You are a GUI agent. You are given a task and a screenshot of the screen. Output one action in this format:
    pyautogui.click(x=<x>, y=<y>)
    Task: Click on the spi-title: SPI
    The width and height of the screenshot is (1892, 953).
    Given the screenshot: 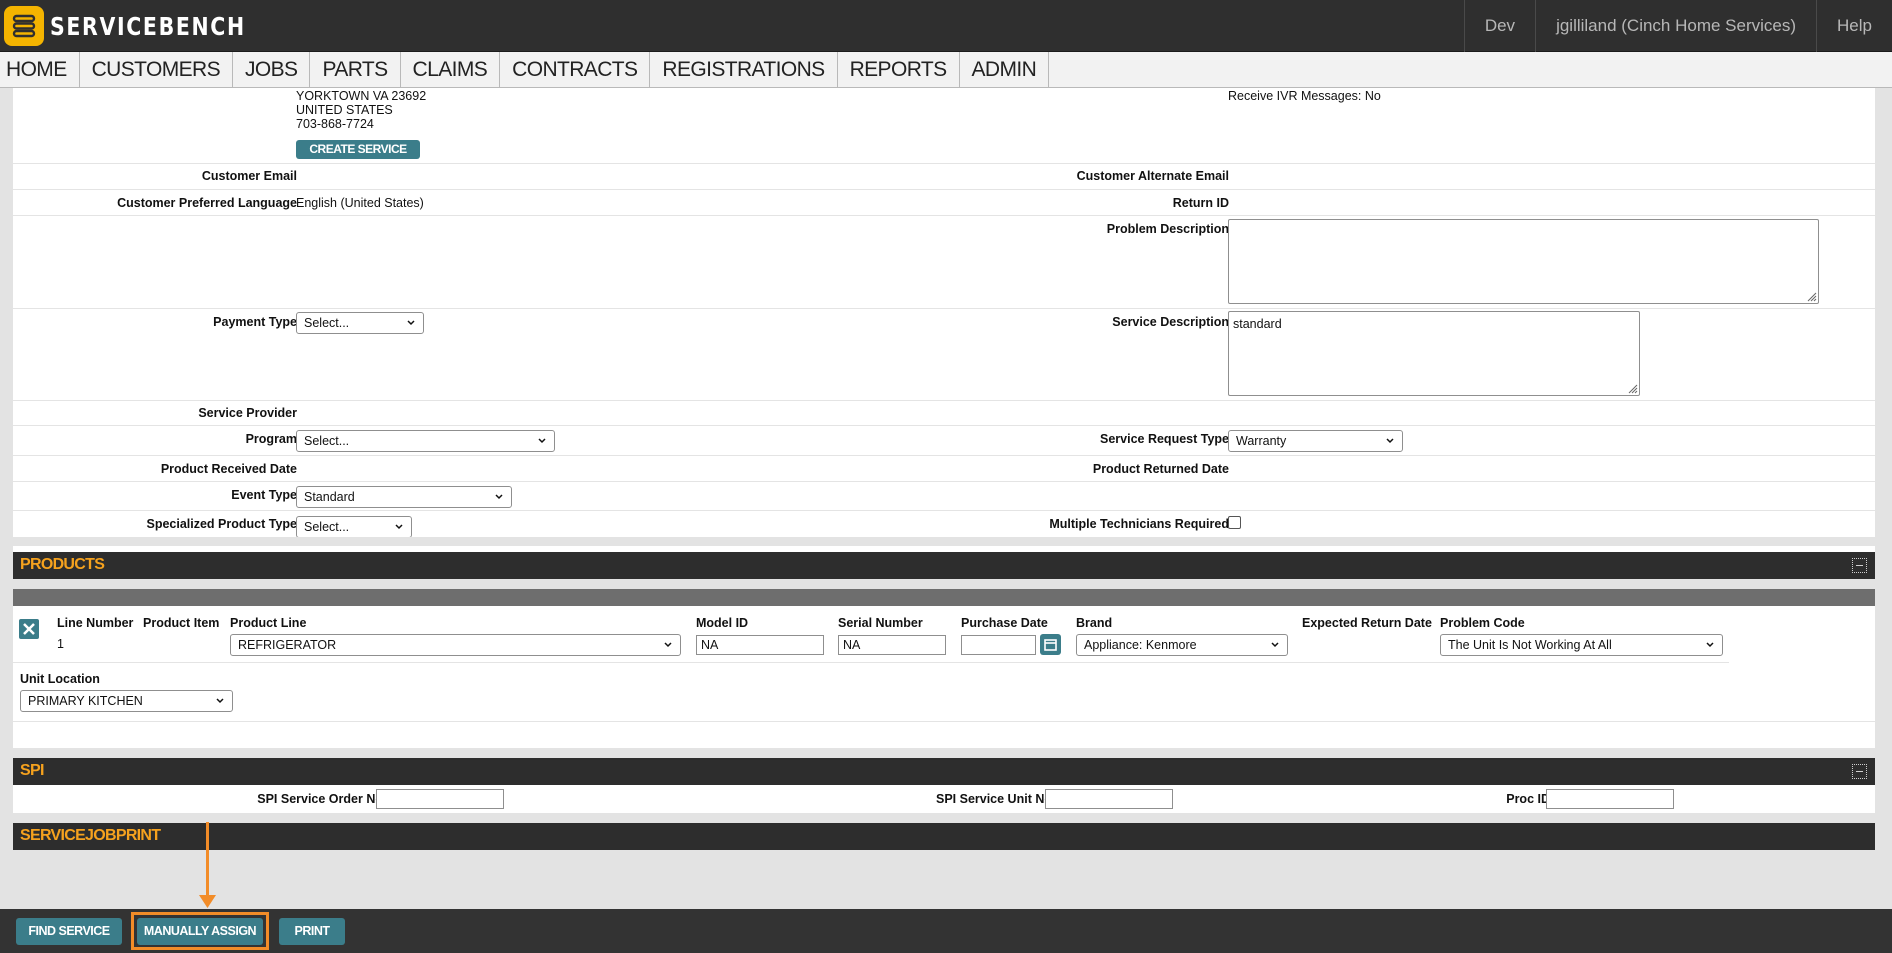 What is the action you would take?
    pyautogui.click(x=32, y=770)
    